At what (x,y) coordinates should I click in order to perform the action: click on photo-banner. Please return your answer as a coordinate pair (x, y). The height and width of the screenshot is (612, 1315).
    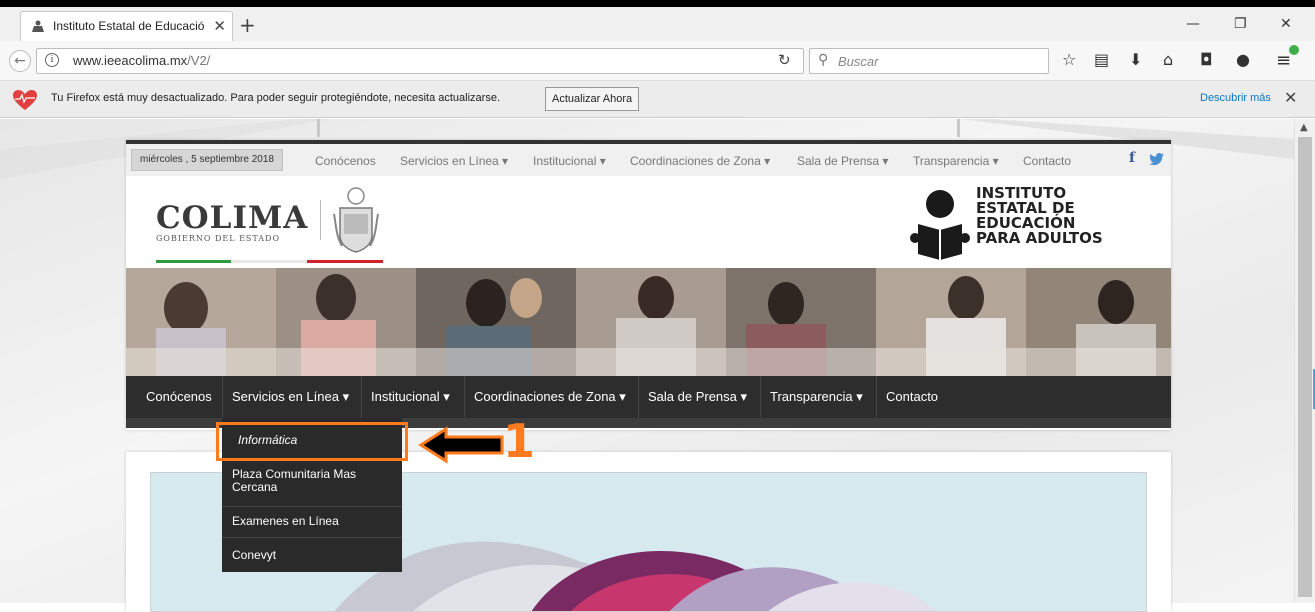
    Looking at the image, I should click on (648, 322).